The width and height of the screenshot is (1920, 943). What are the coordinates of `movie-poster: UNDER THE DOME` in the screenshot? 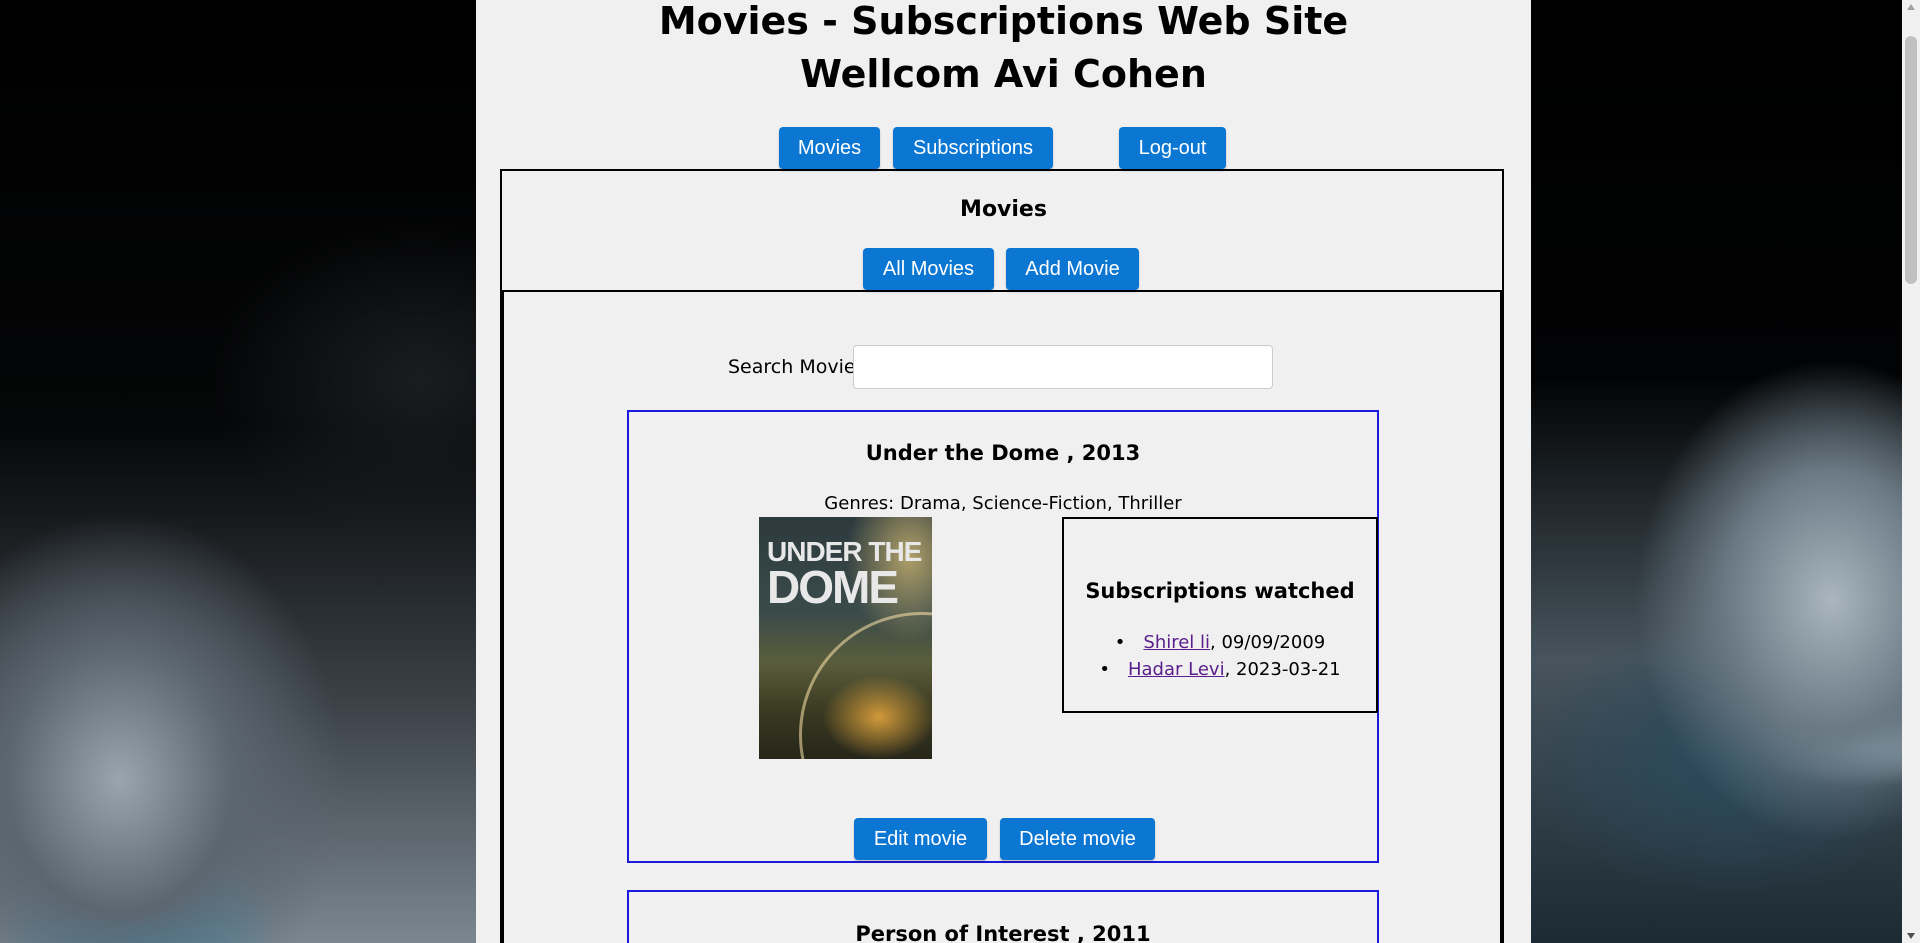 It's located at (845, 638).